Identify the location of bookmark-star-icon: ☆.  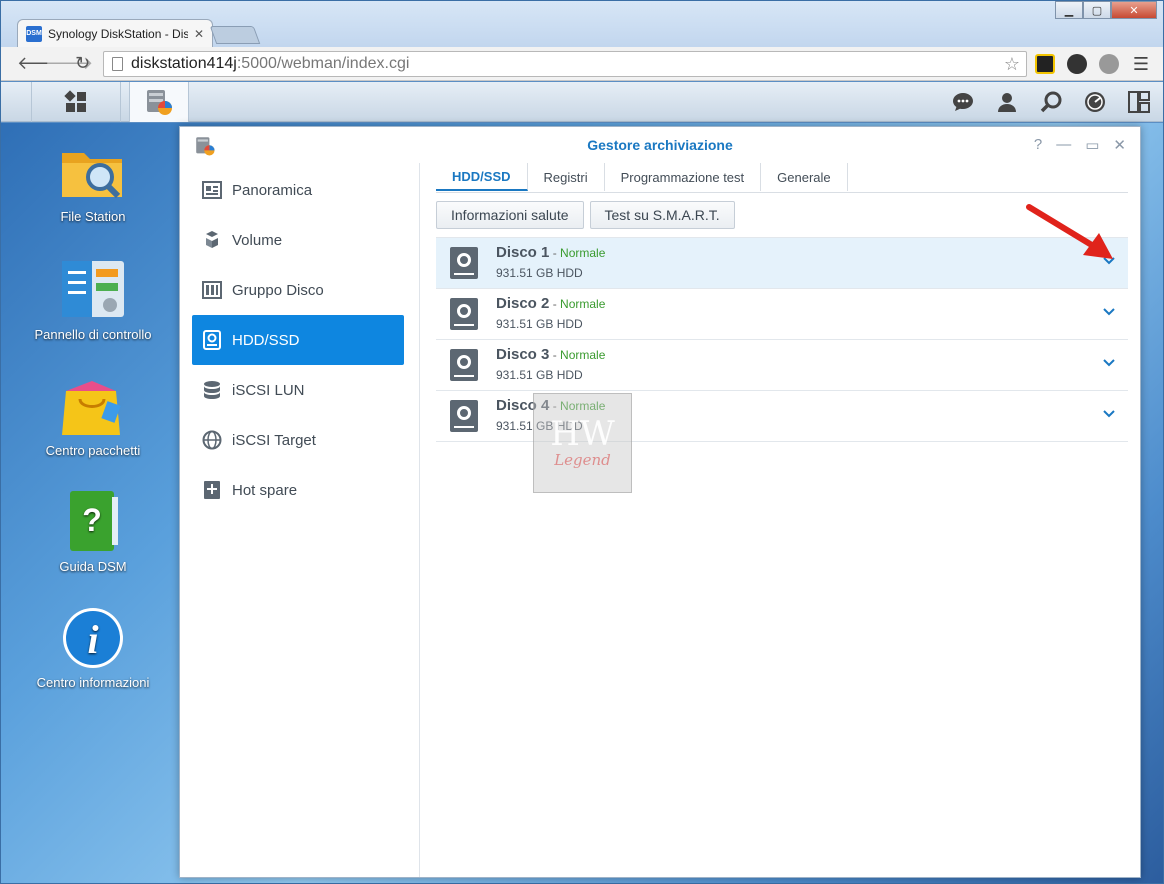
(1012, 64).